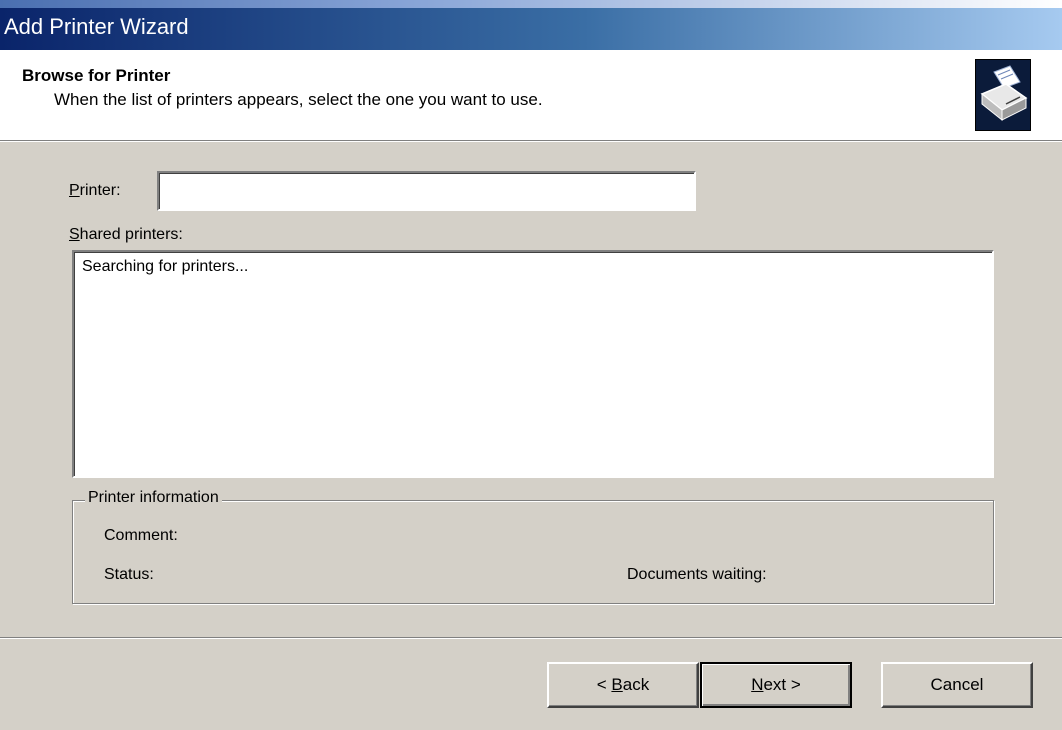 Image resolution: width=1062 pixels, height=730 pixels. I want to click on printer-label-accelerator: P, so click(74, 190).